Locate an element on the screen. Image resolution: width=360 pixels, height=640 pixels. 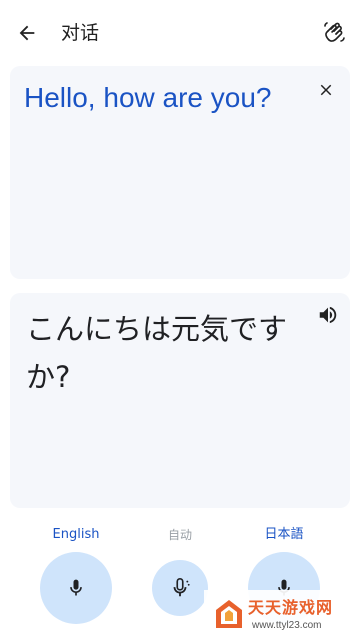
watermark-url: www.ttyl23.com is located at coordinates (287, 625).